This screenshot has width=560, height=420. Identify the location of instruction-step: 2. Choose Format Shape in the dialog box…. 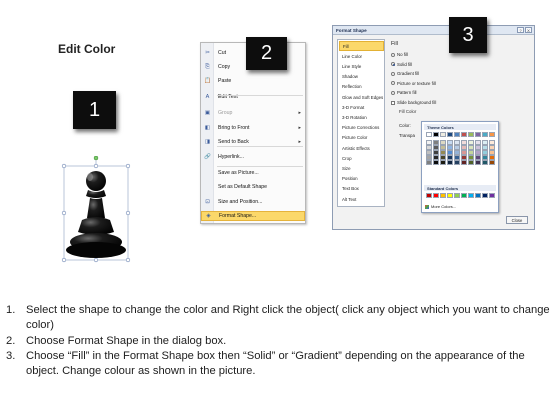
(281, 341).